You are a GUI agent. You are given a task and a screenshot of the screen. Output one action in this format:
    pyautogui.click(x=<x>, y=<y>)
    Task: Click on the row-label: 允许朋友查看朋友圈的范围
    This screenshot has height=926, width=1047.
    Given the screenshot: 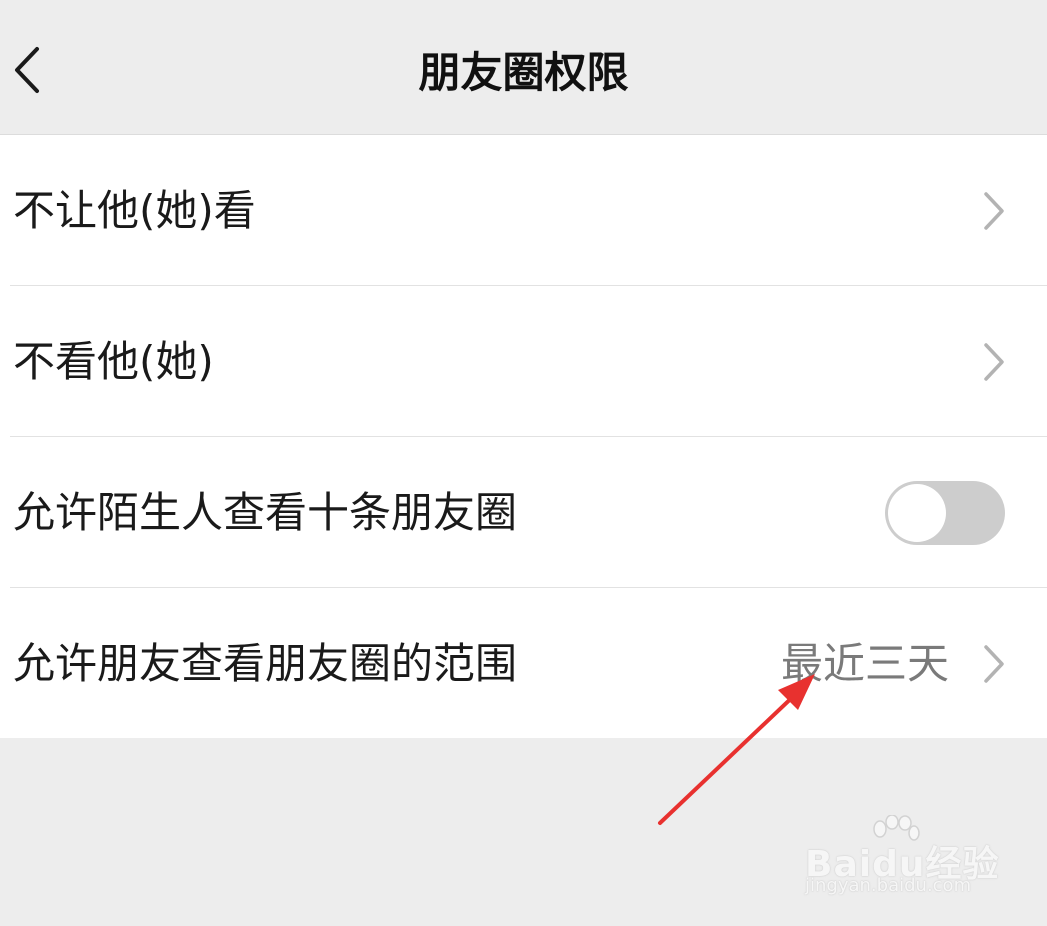 What is the action you would take?
    pyautogui.click(x=265, y=663)
    